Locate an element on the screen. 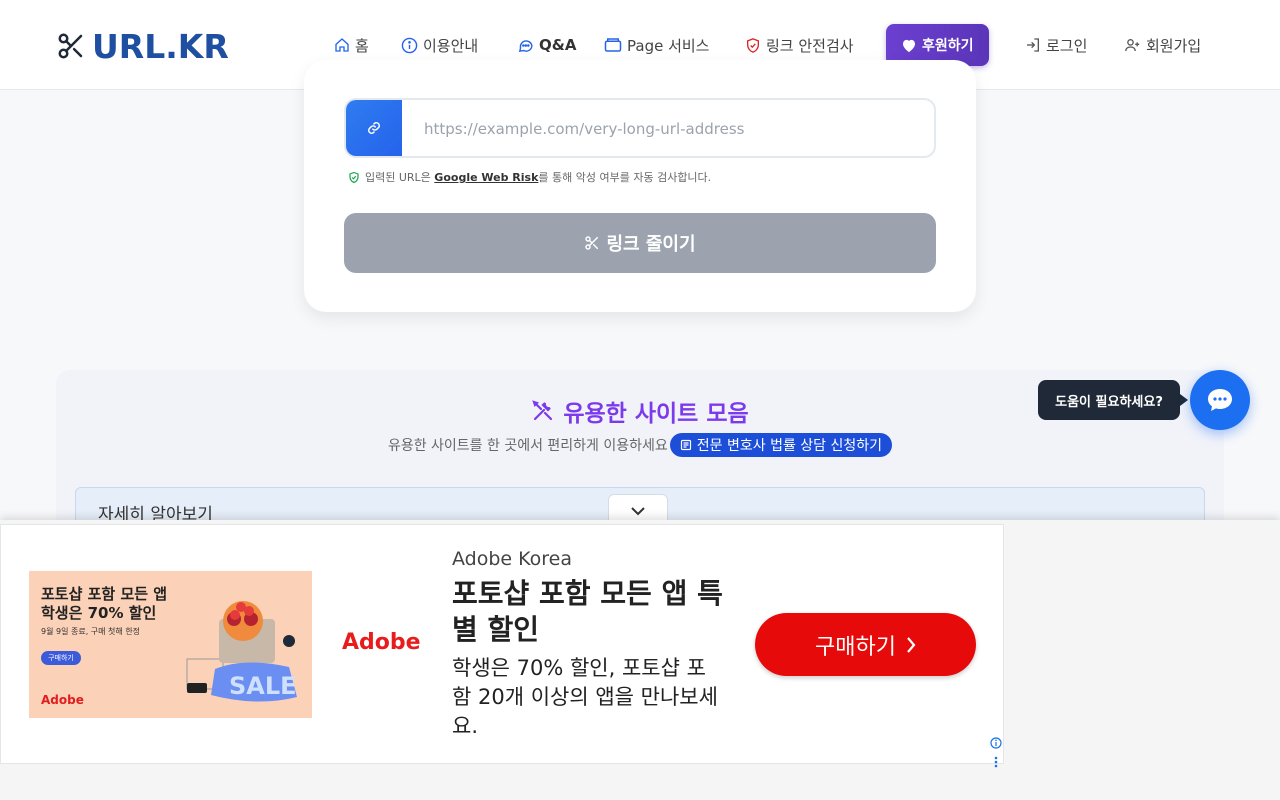 The width and height of the screenshot is (1280, 800). info-icon is located at coordinates (409, 45).